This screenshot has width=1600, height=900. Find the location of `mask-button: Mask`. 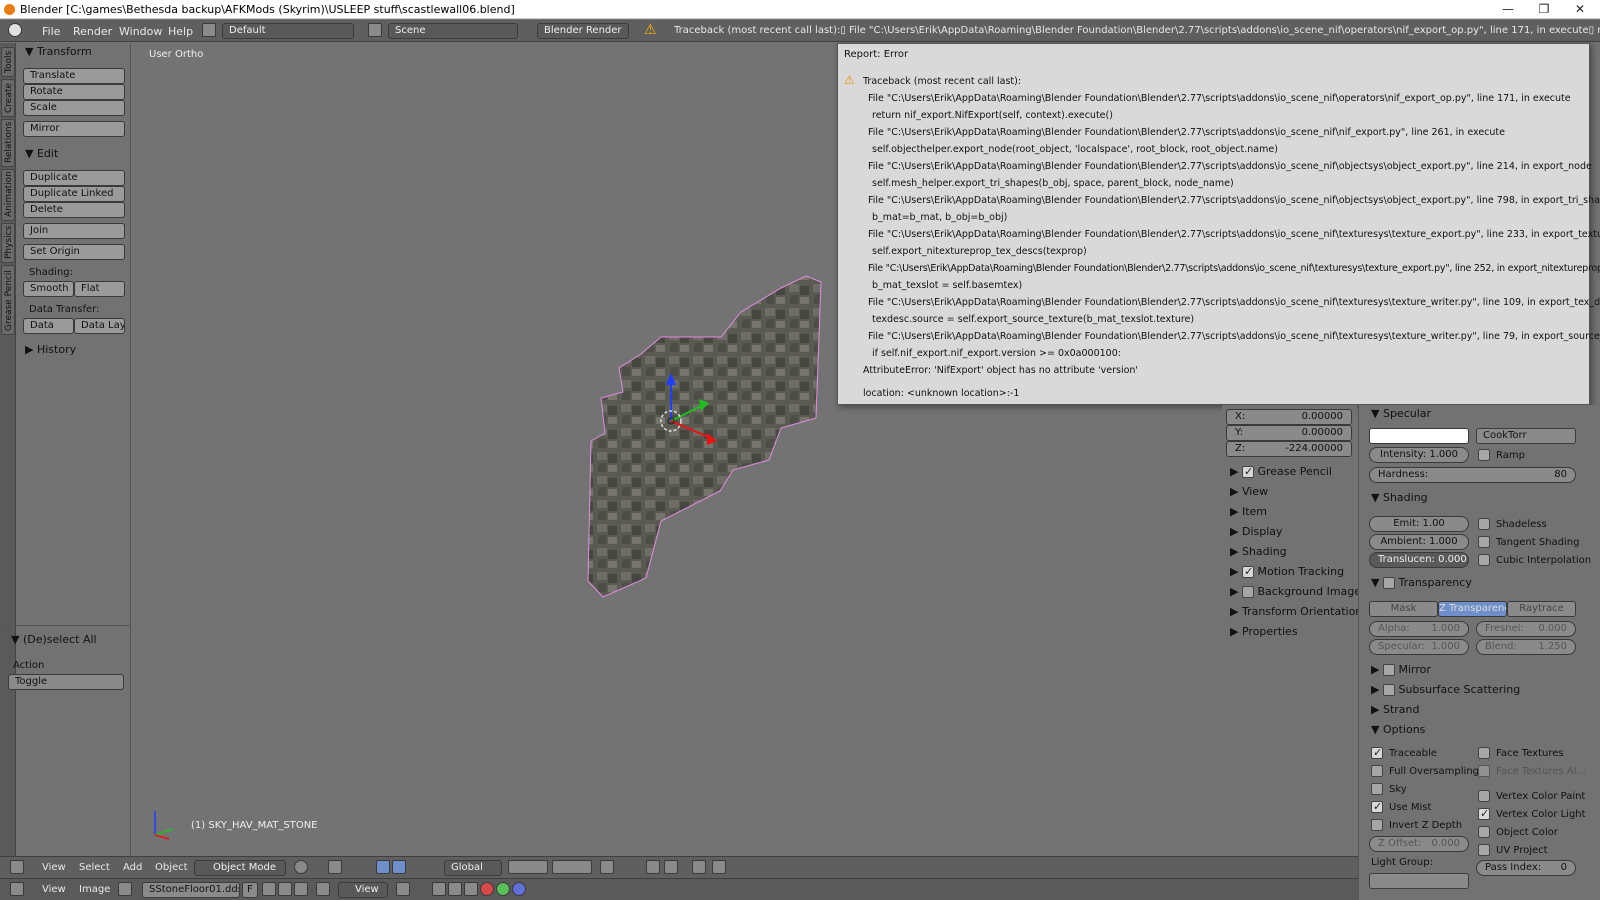

mask-button: Mask is located at coordinates (1403, 609).